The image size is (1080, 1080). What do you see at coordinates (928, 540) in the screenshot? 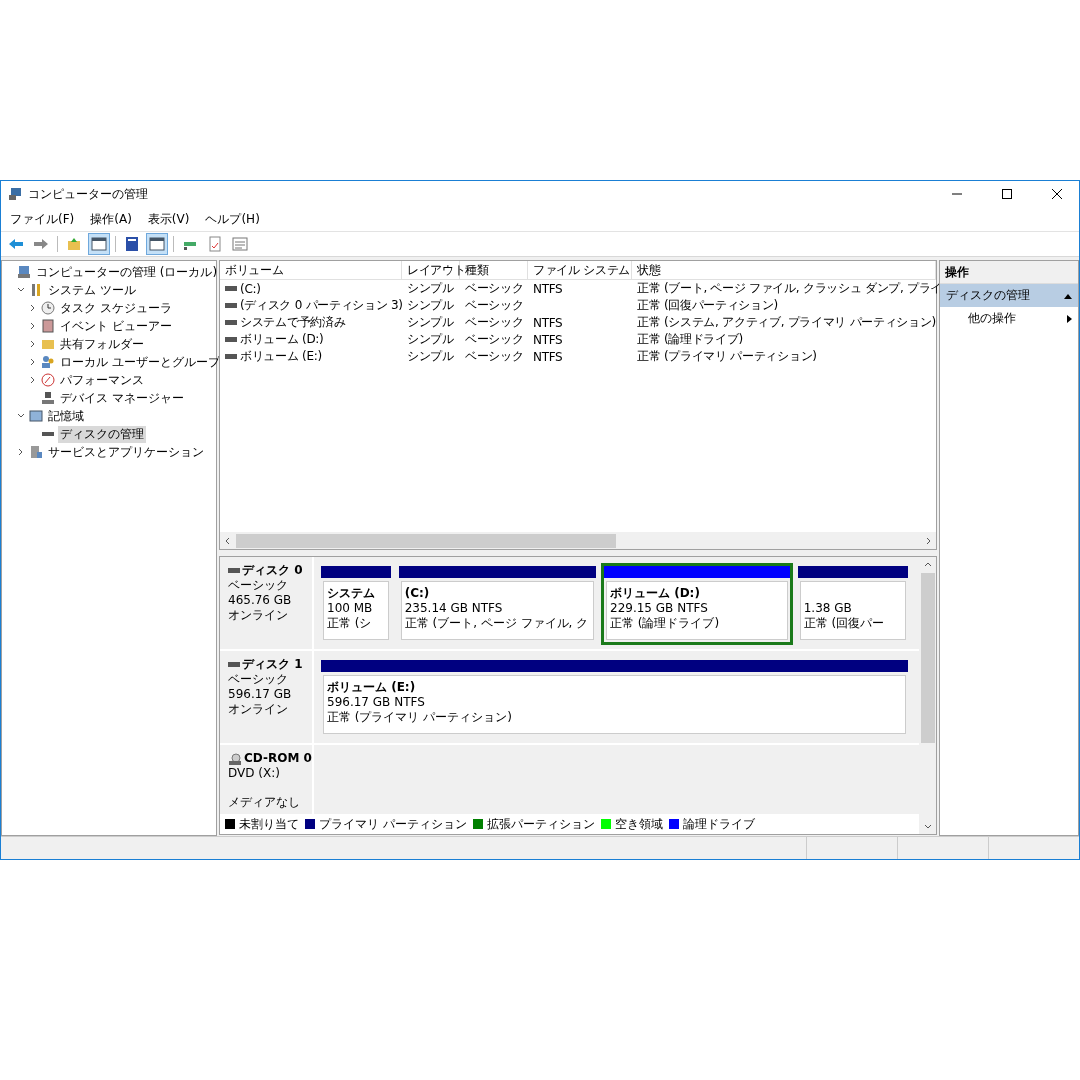
I see `scroll-right-icon` at bounding box center [928, 540].